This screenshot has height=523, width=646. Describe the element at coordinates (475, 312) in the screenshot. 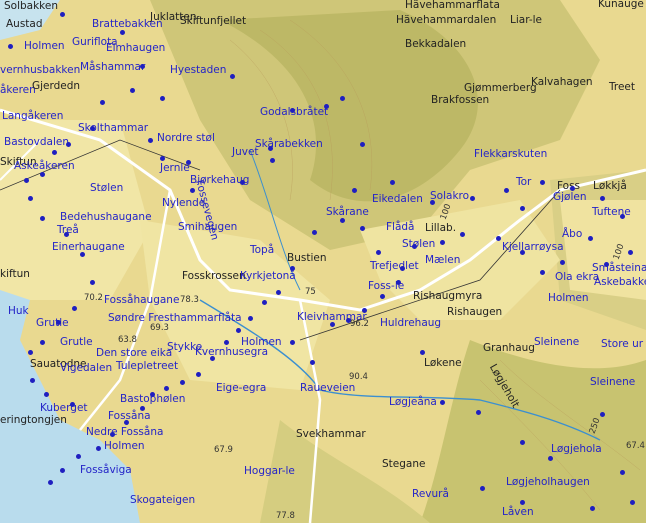

I see `place-label-rishaugen: Rishaugen` at that location.